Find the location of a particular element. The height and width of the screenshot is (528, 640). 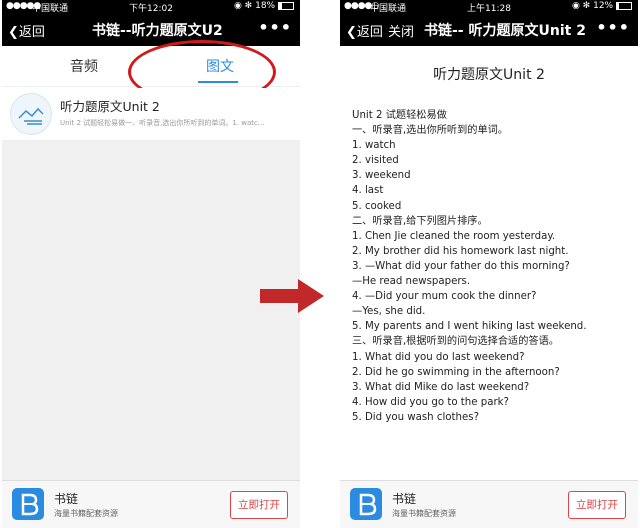

article-line: 4. —Did your mum cook the dinner? is located at coordinates (444, 297).